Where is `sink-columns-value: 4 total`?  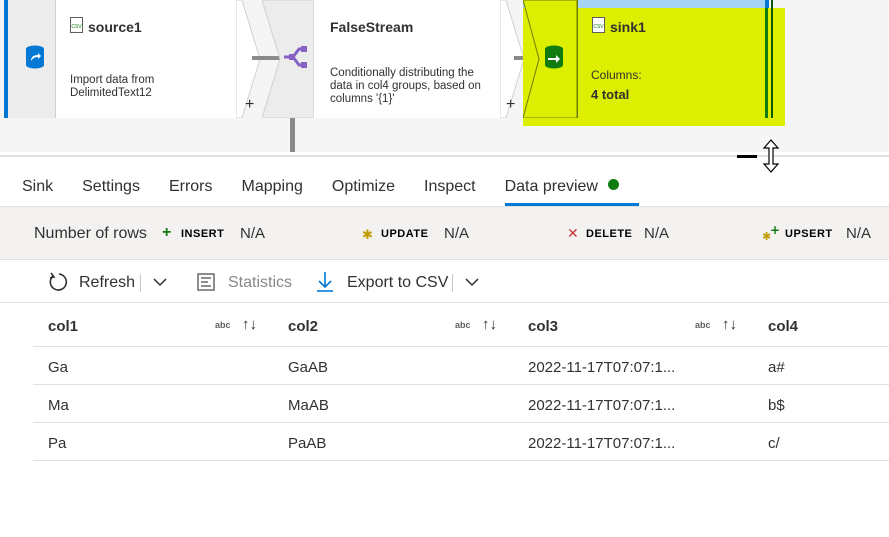 sink-columns-value: 4 total is located at coordinates (610, 94).